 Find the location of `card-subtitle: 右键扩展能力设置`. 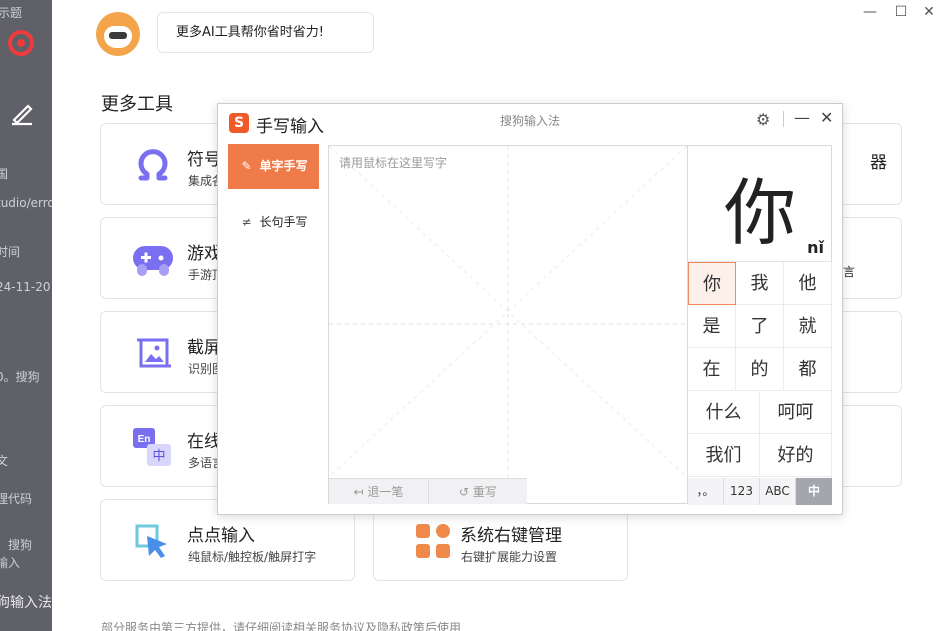

card-subtitle: 右键扩展能力设置 is located at coordinates (509, 557).